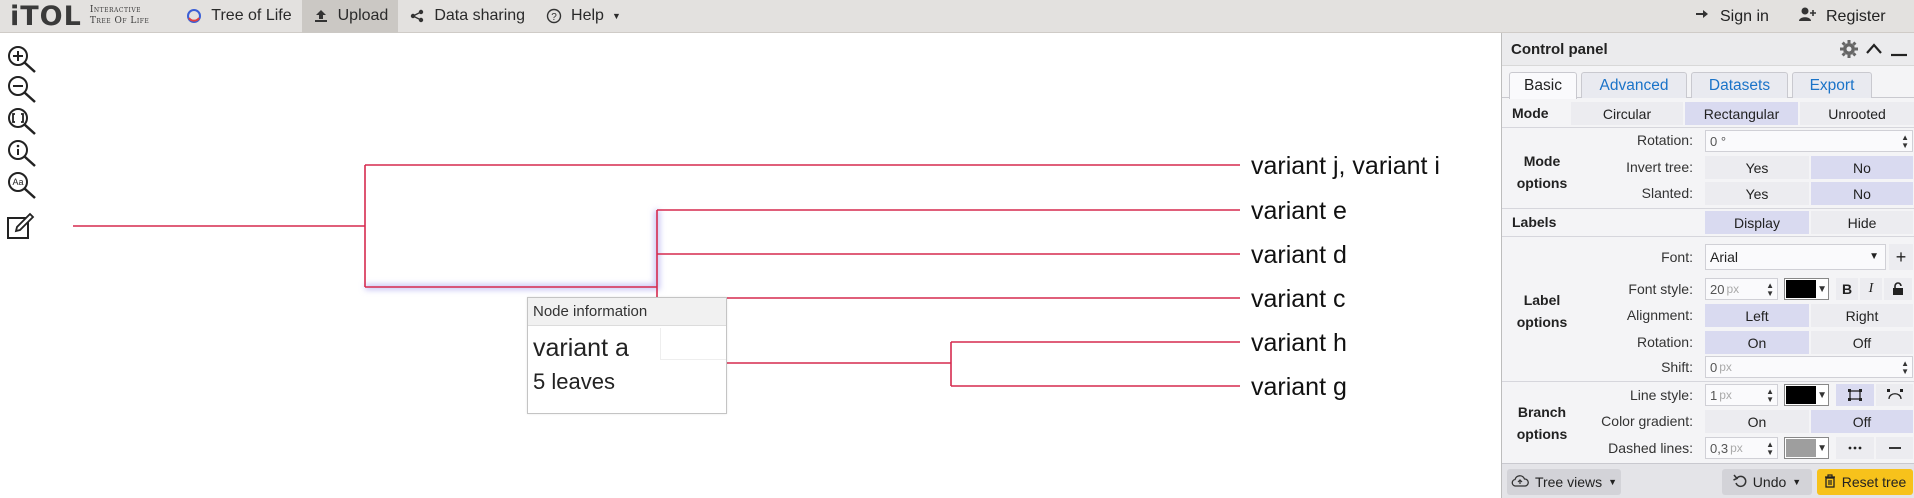  Describe the element at coordinates (1718, 141) in the screenshot. I see `rotation-value: 0 °` at that location.